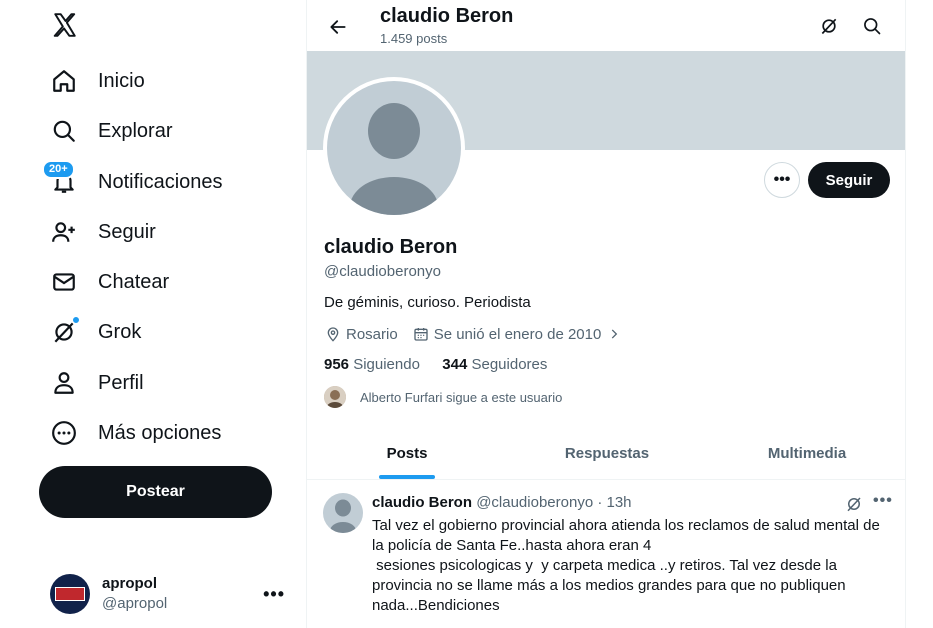 The height and width of the screenshot is (628, 933). I want to click on calendar-icon, so click(421, 334).